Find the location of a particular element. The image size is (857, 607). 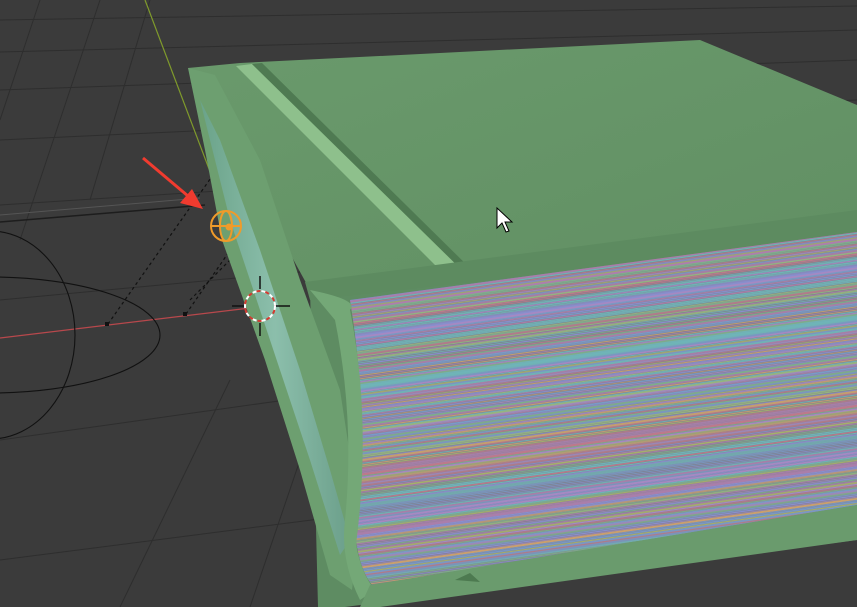

annotation-arrow-icon is located at coordinates (172, 182).